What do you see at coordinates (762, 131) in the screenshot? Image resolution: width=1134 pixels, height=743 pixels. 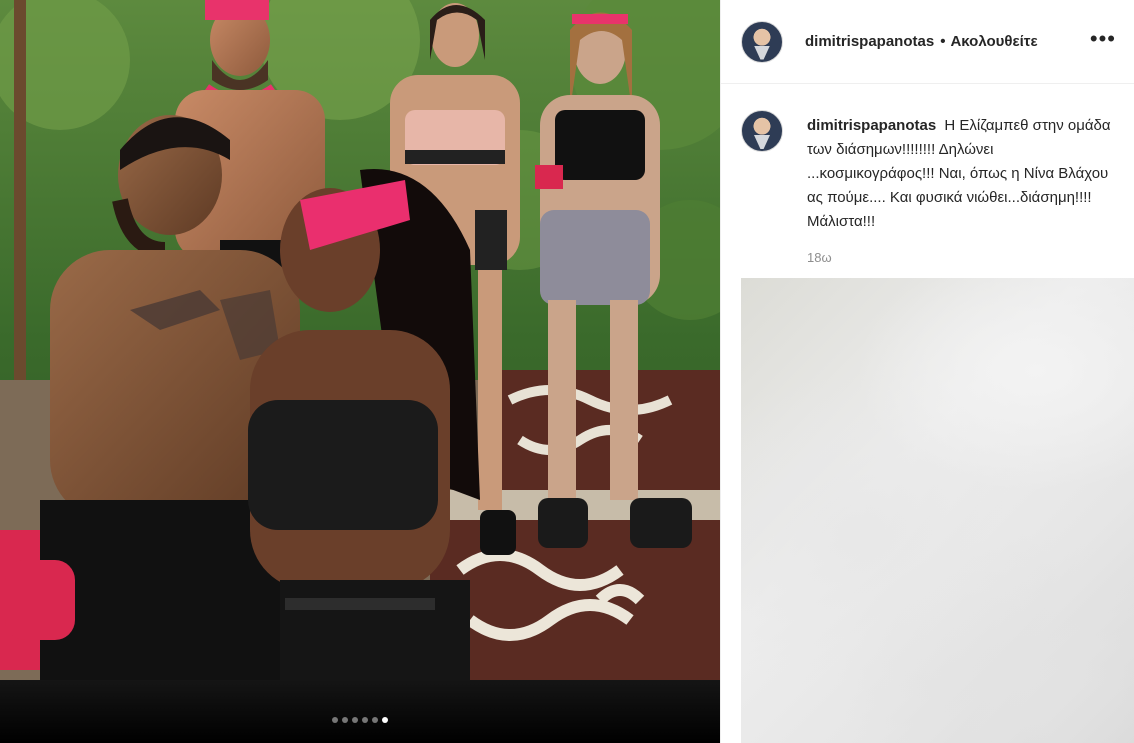 I see `caption-avatar` at bounding box center [762, 131].